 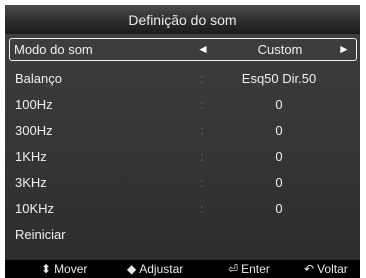 What do you see at coordinates (161, 269) in the screenshot?
I see `hint-adjust-label: Adjustar` at bounding box center [161, 269].